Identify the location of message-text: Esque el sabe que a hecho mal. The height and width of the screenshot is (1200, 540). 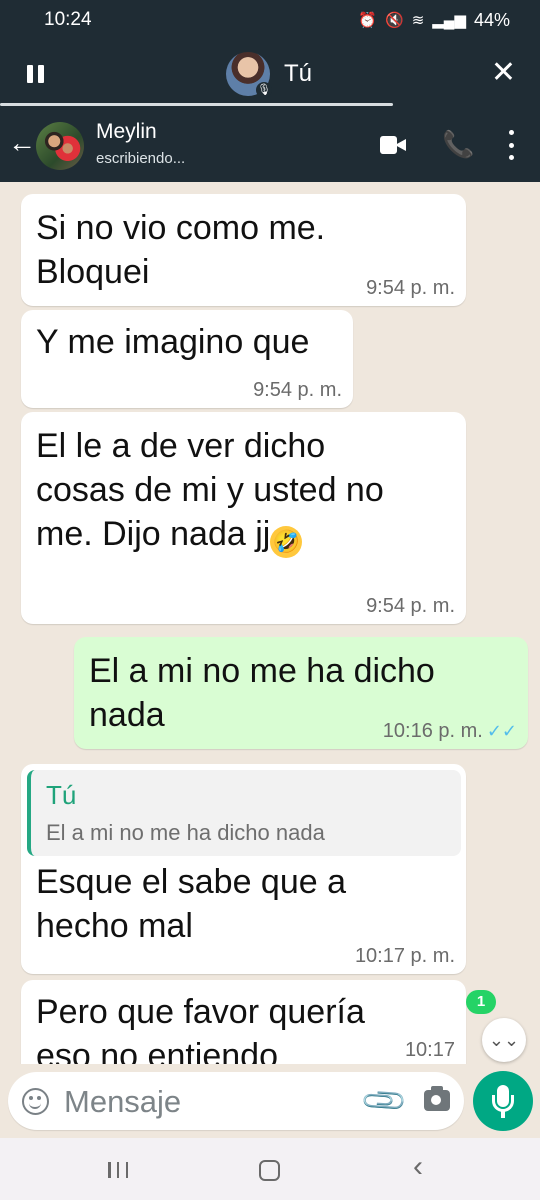
(191, 904).